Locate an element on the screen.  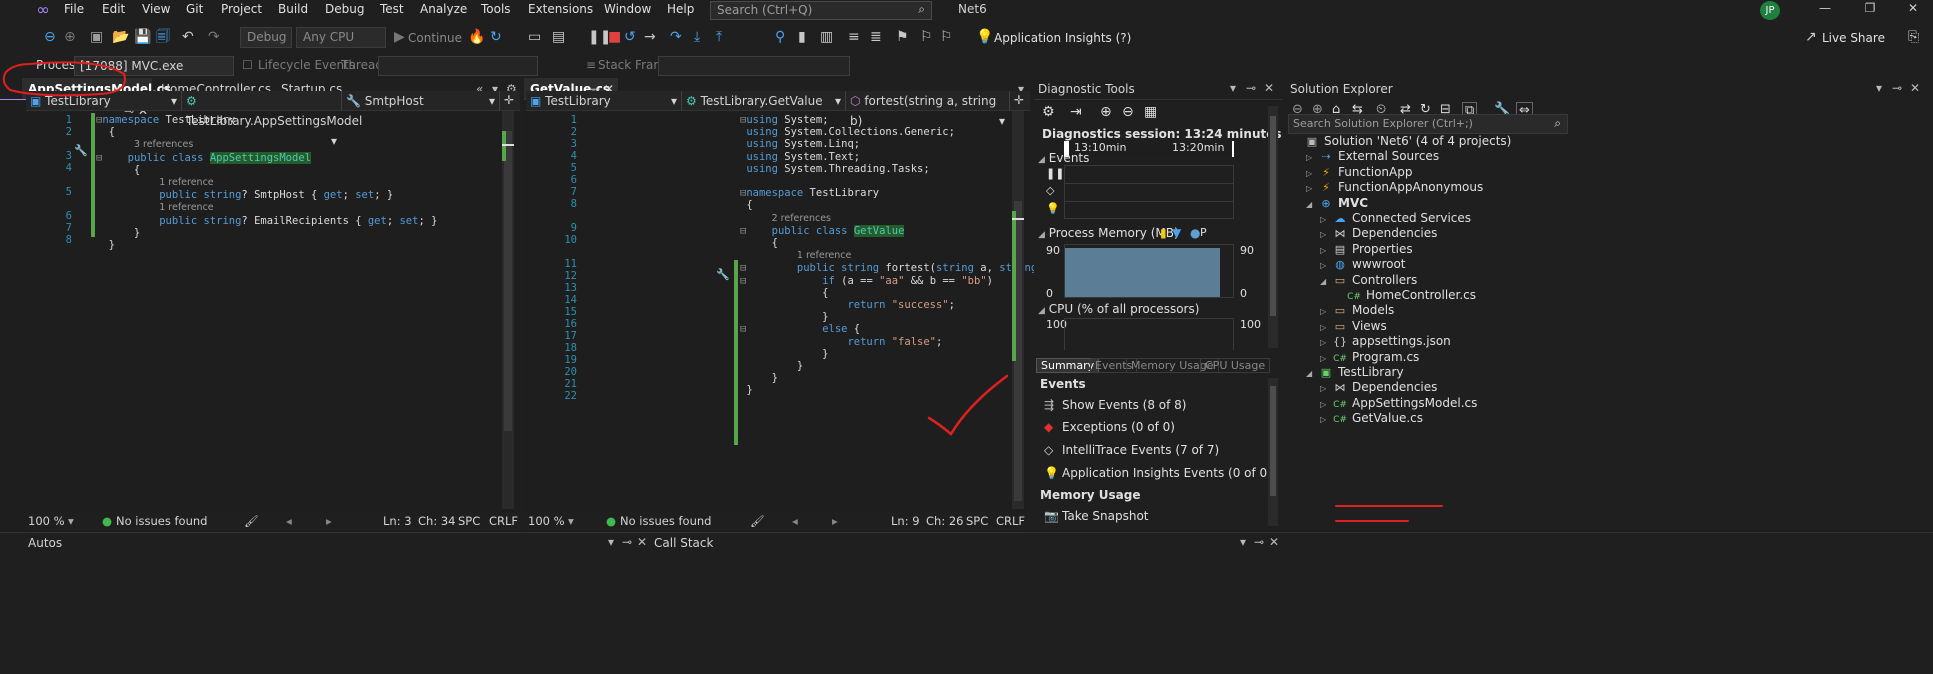
menu-build: Build is located at coordinates (293, 9).